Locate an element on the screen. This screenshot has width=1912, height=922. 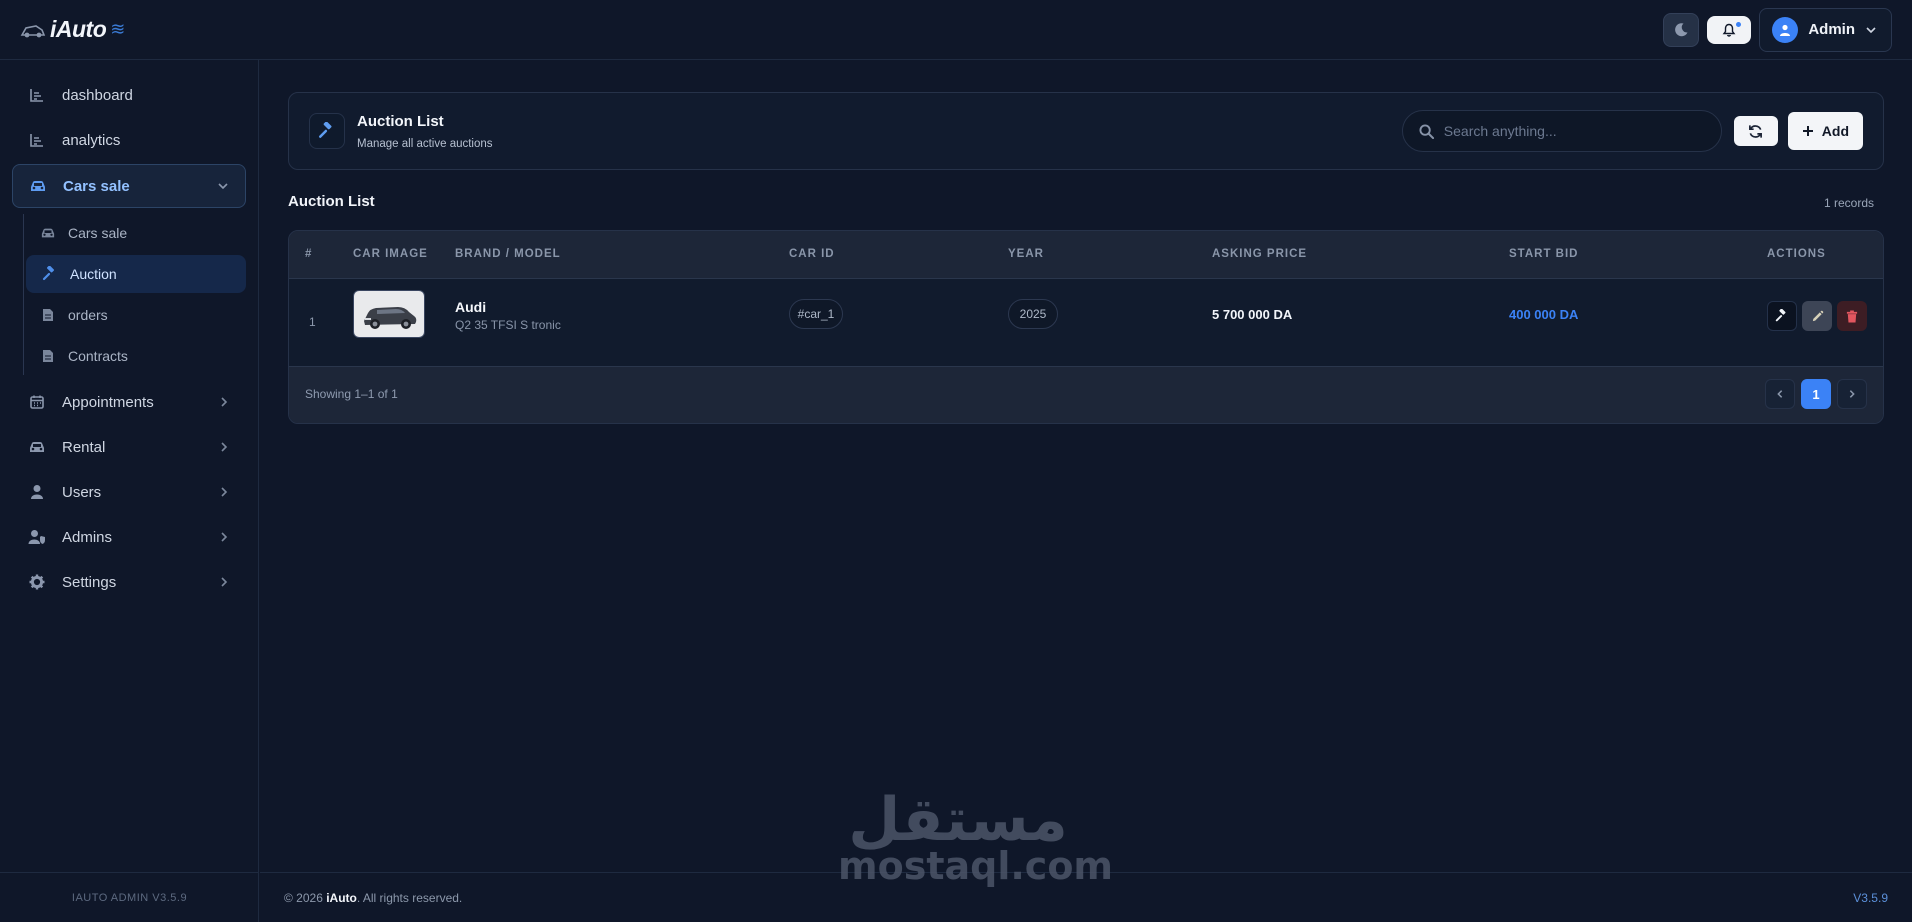
column-header-actions: ACTIONS is located at coordinates (1796, 254).